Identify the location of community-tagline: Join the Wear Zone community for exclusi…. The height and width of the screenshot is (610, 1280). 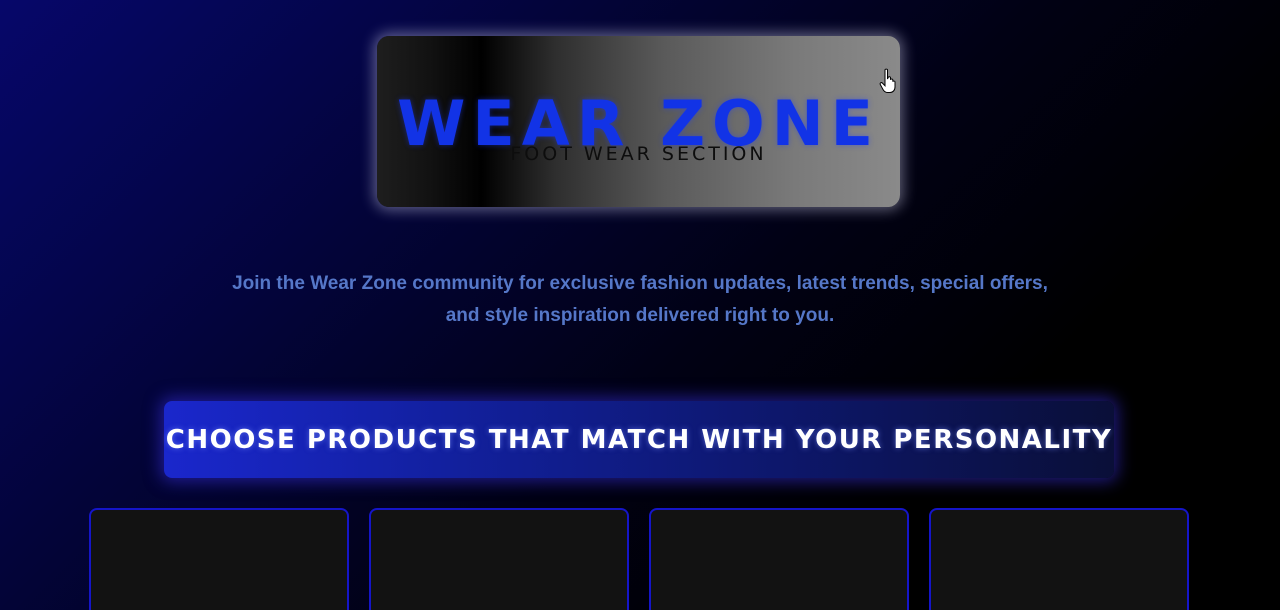
(640, 299).